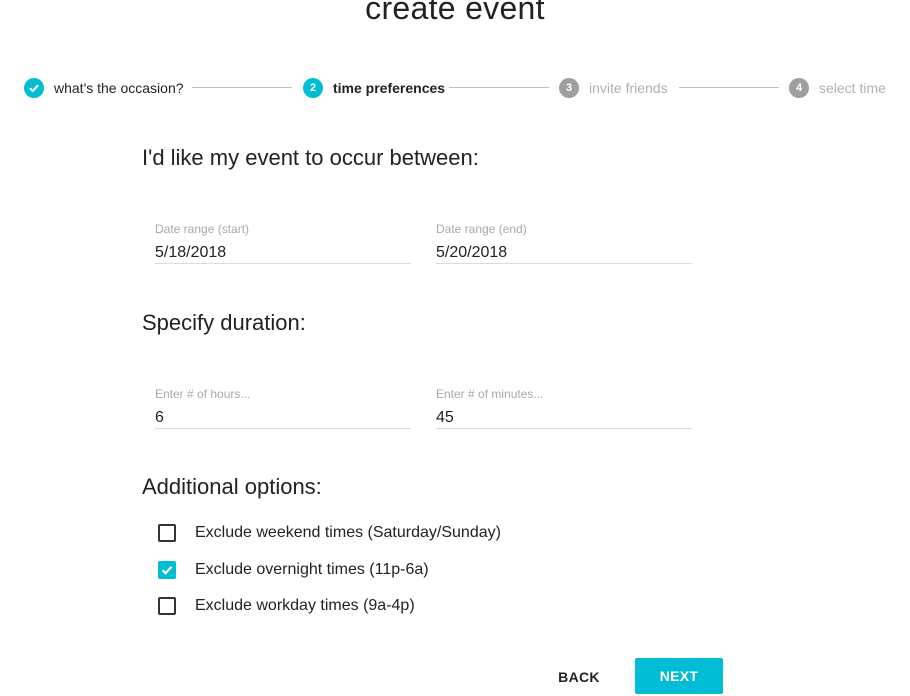 The height and width of the screenshot is (696, 910). Describe the element at coordinates (455, 13) in the screenshot. I see `page-title: create event` at that location.